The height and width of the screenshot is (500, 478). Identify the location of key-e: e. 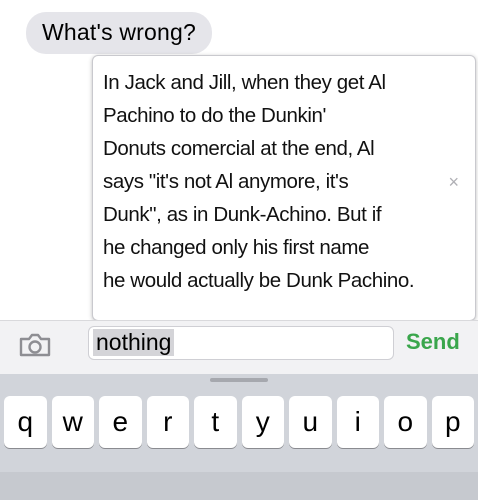
(120, 422).